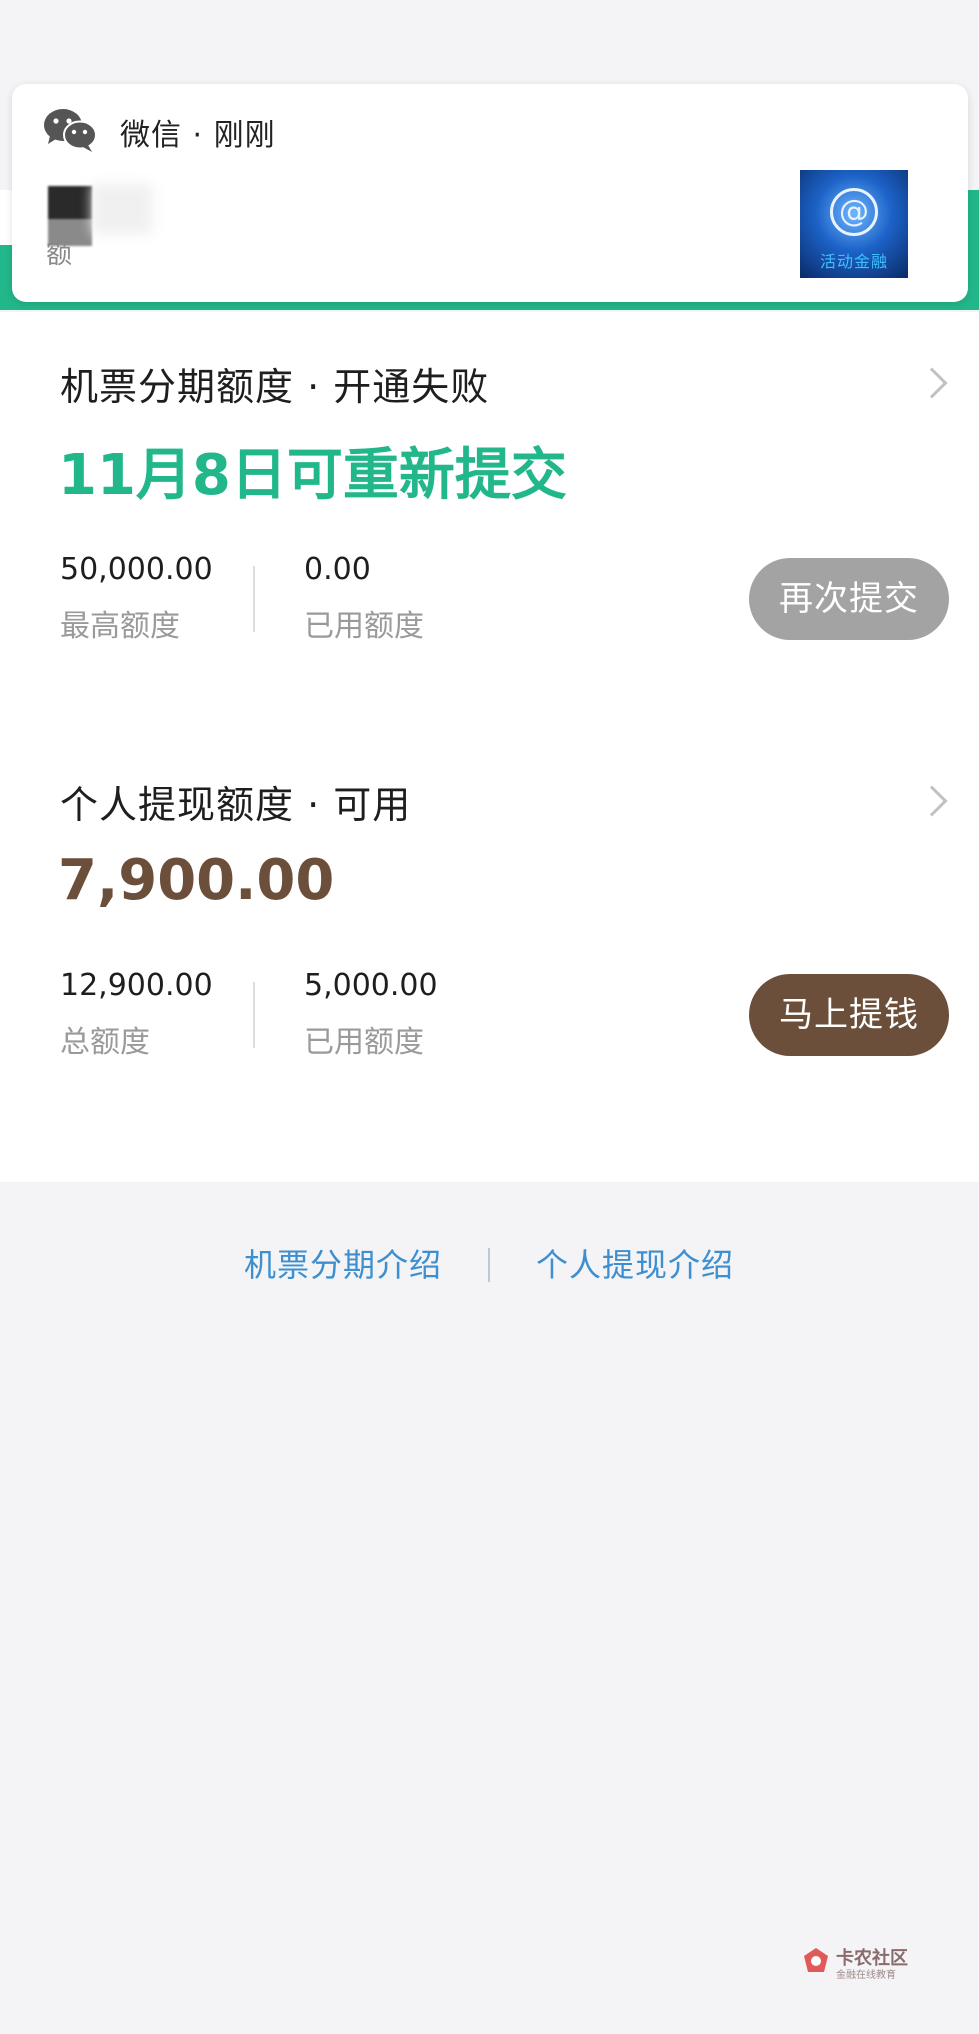  Describe the element at coordinates (854, 212) in the screenshot. I see `email-icon: @` at that location.